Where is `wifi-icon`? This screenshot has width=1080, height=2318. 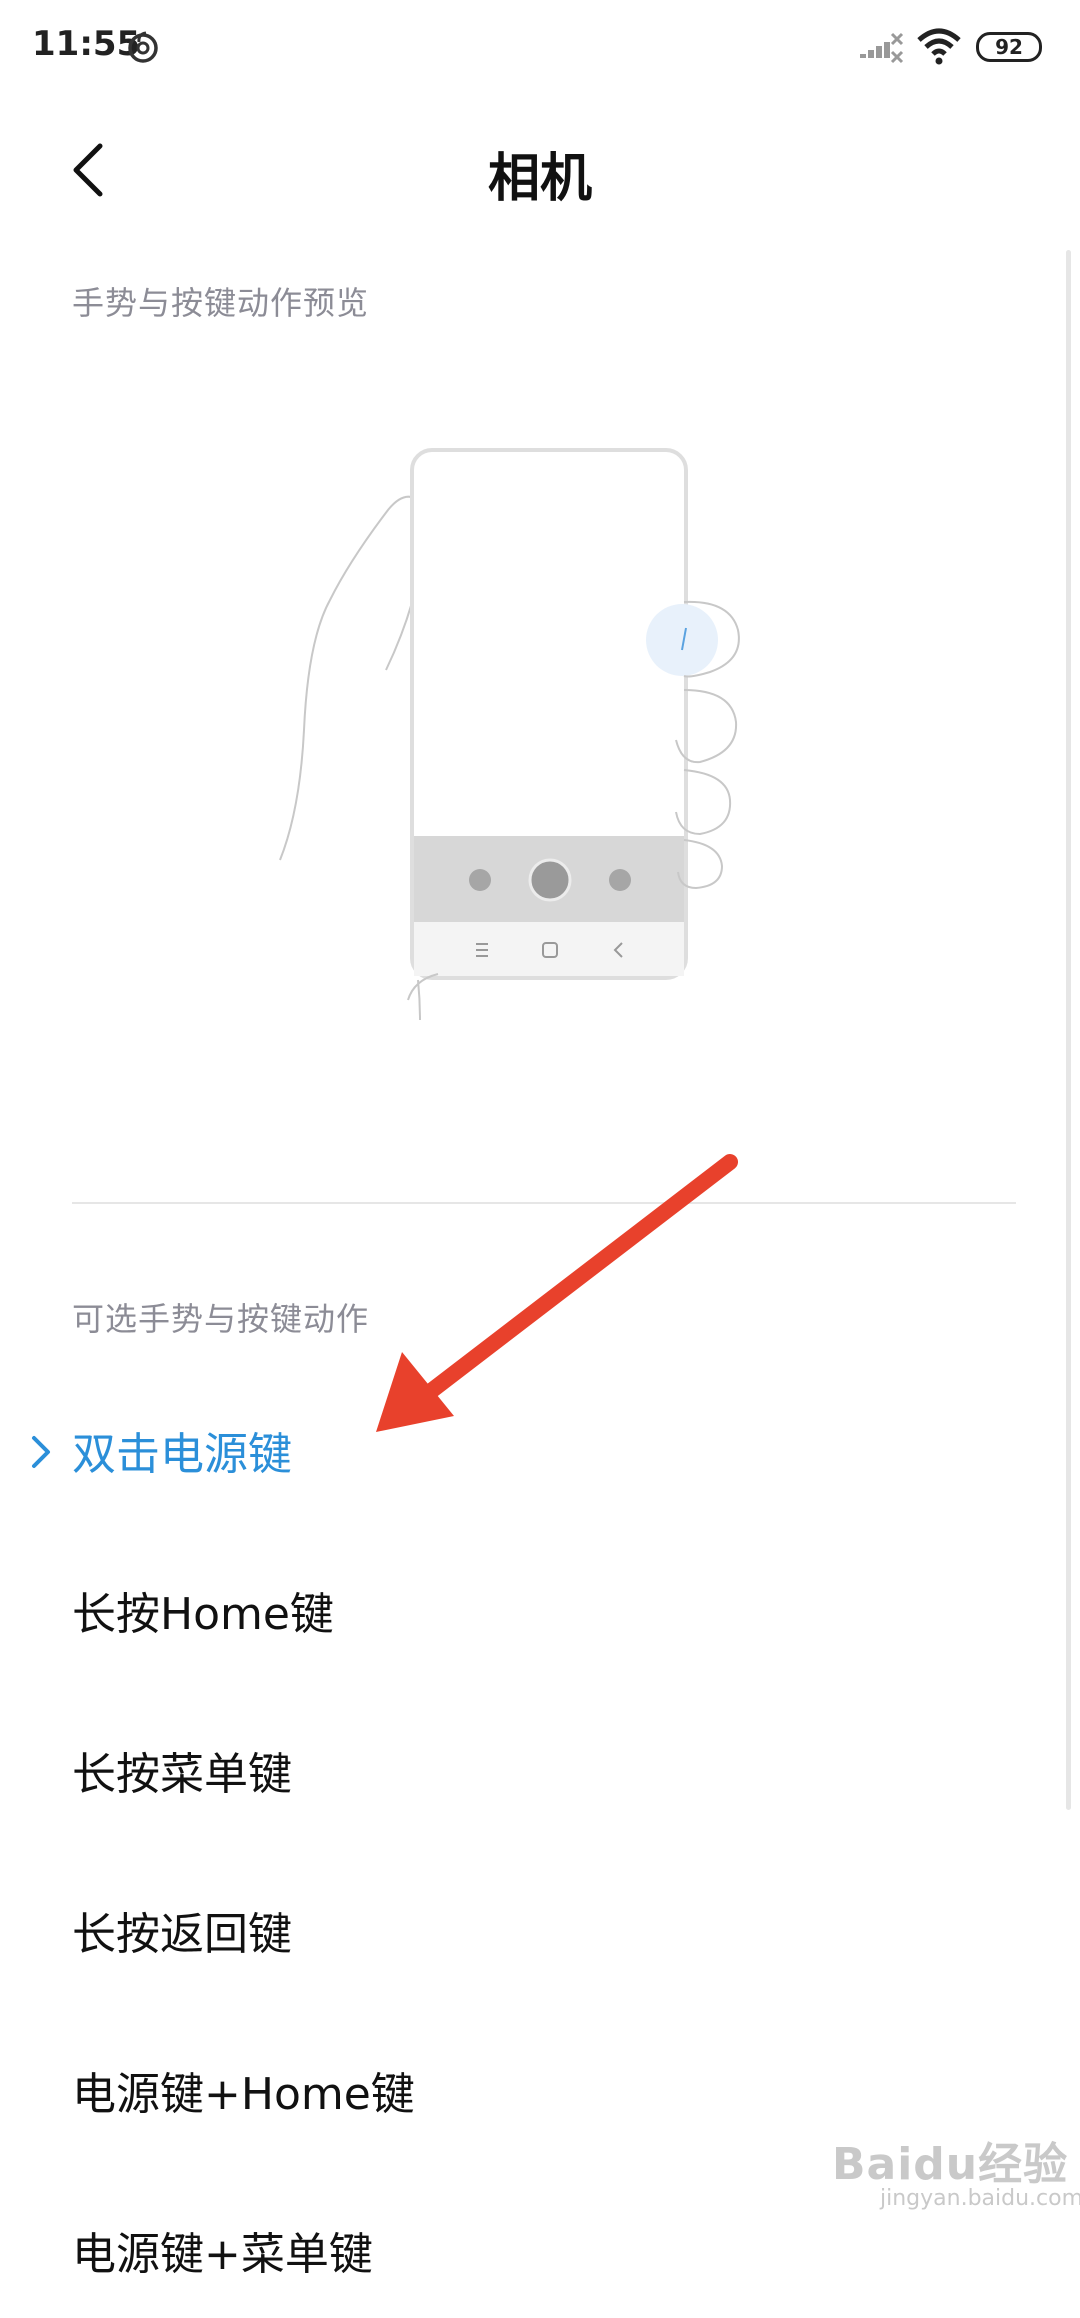
wifi-icon is located at coordinates (939, 46).